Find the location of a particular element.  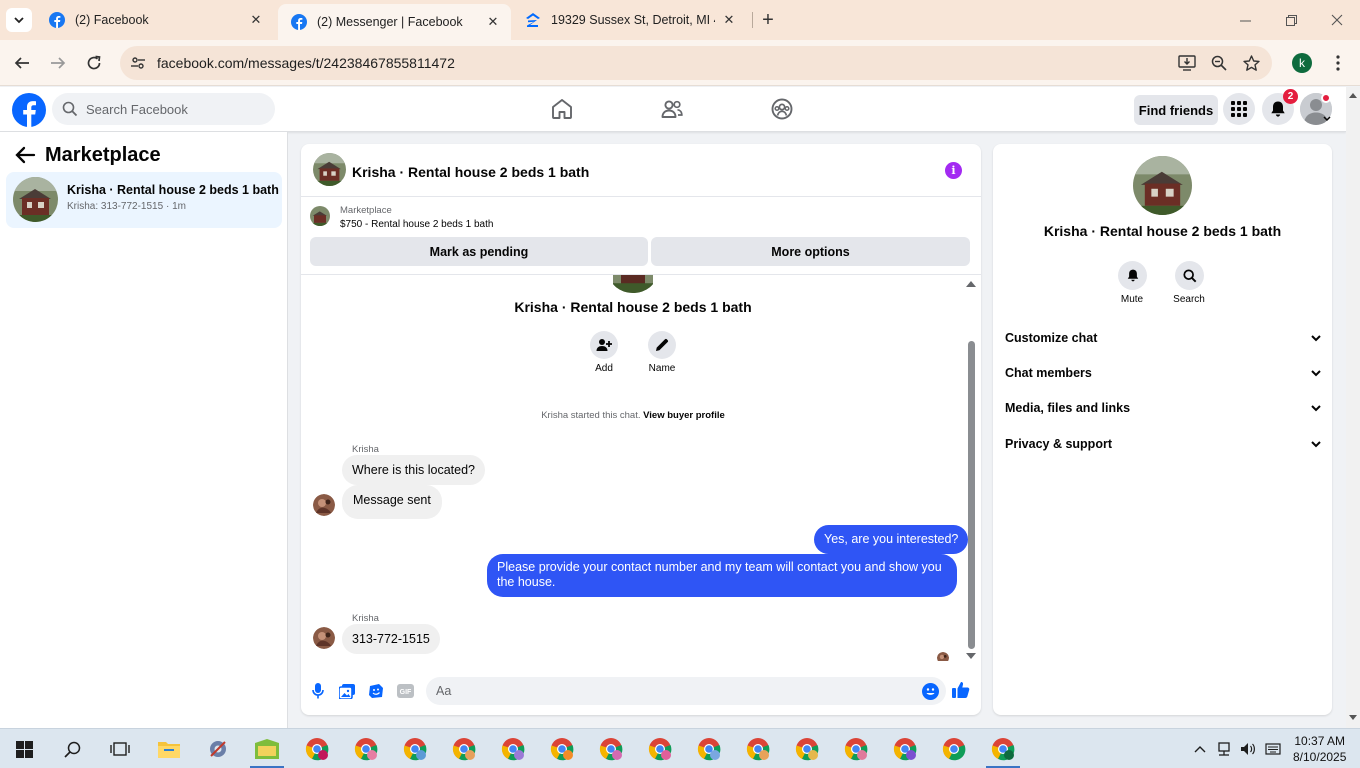

message-bubble-incoming: Message sent is located at coordinates (392, 502).